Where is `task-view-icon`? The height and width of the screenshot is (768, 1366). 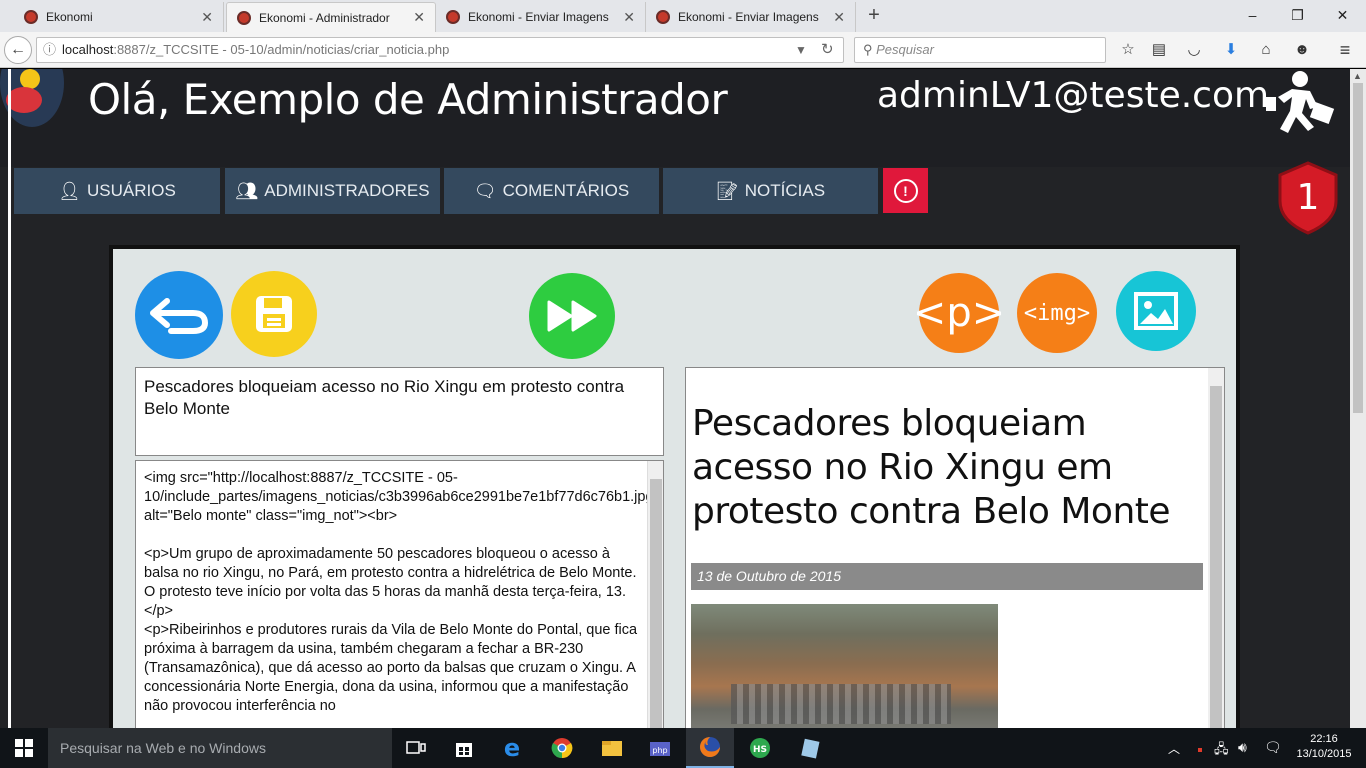 task-view-icon is located at coordinates (416, 748).